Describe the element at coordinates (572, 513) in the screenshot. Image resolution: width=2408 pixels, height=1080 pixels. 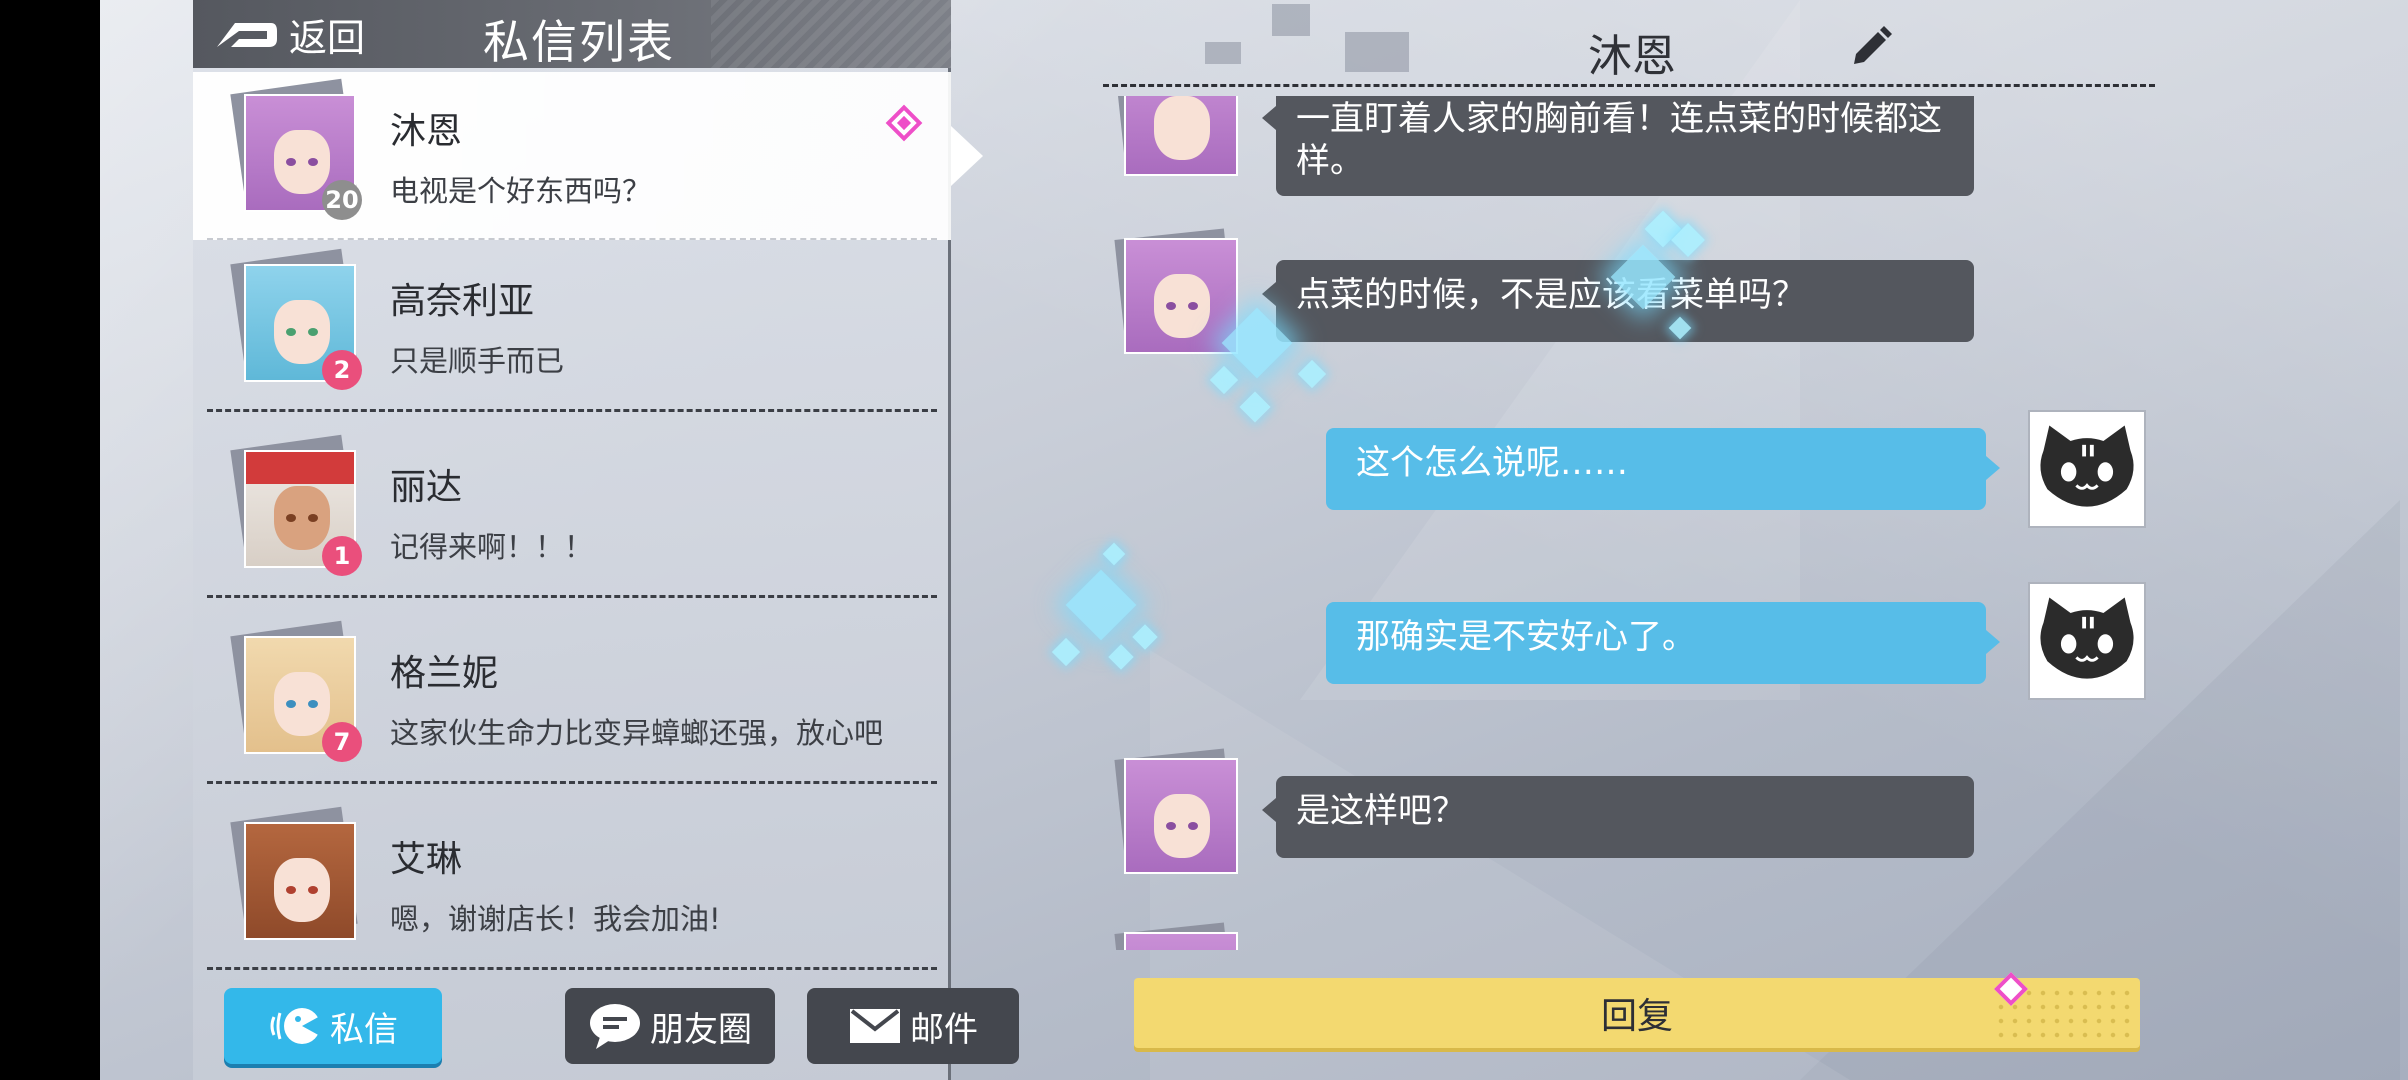
I see `conversation-item: 1 丽达 记得来啊！！！` at that location.